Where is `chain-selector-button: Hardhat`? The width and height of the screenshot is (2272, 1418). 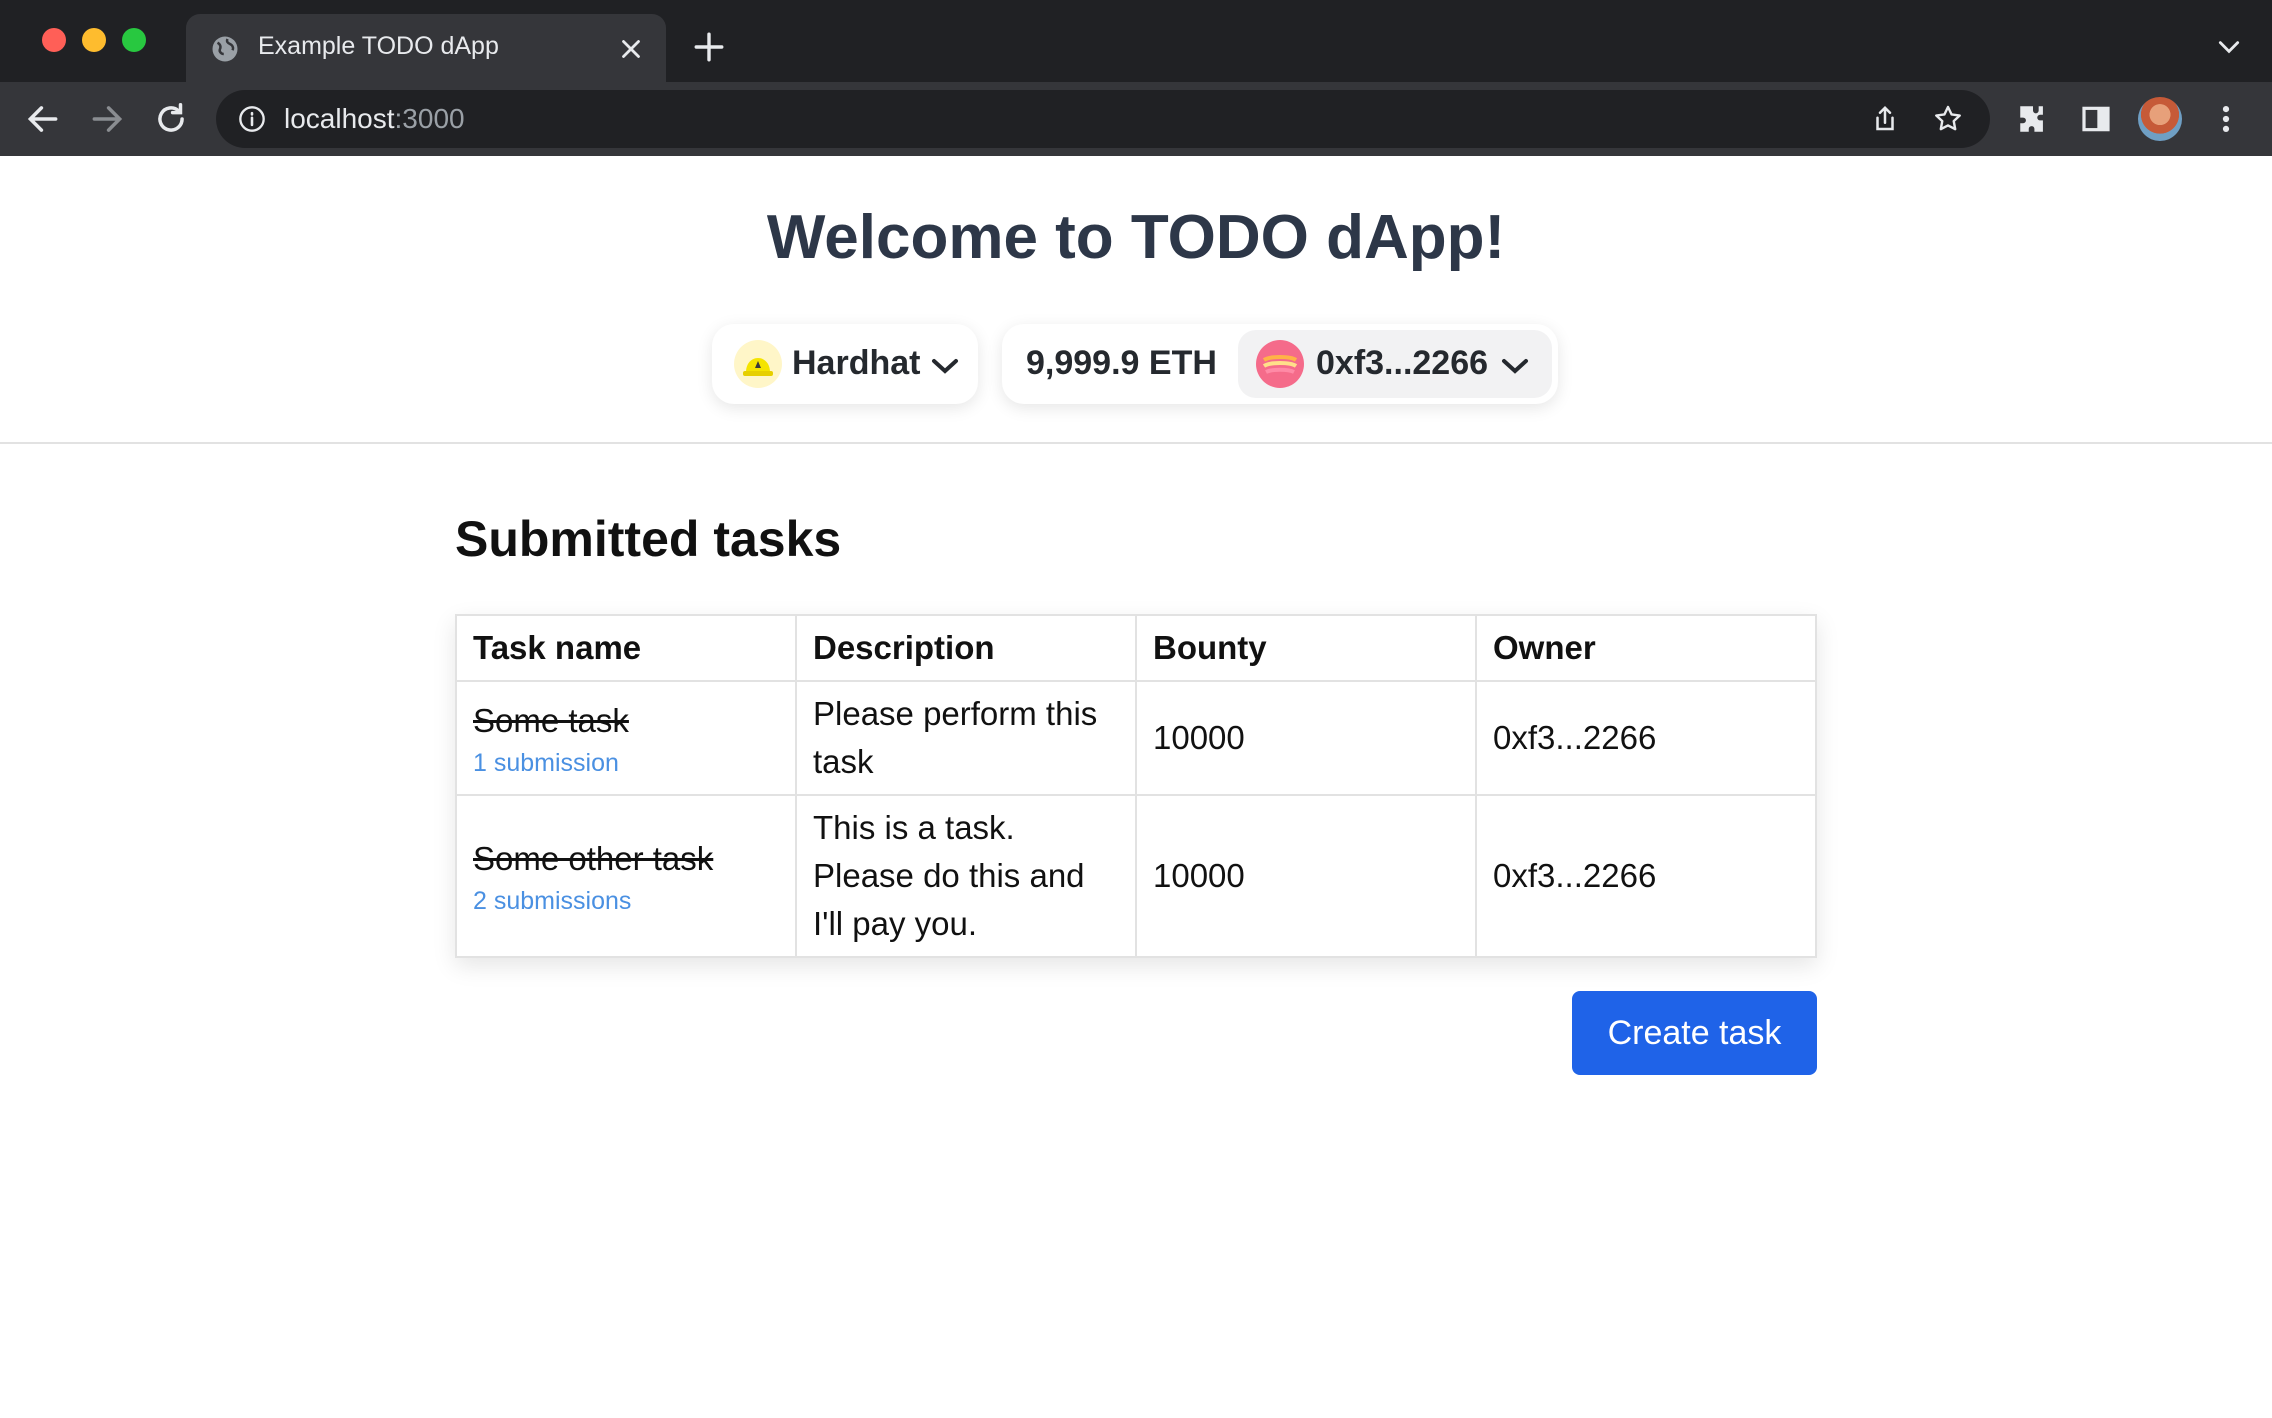
chain-selector-button: Hardhat is located at coordinates (845, 364).